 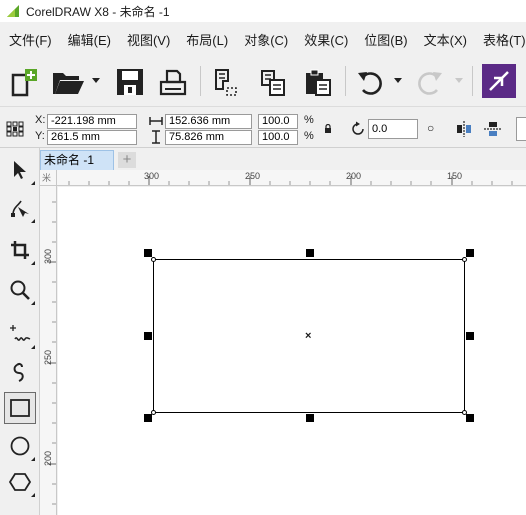 I want to click on new-document-icon, so click(x=24, y=83).